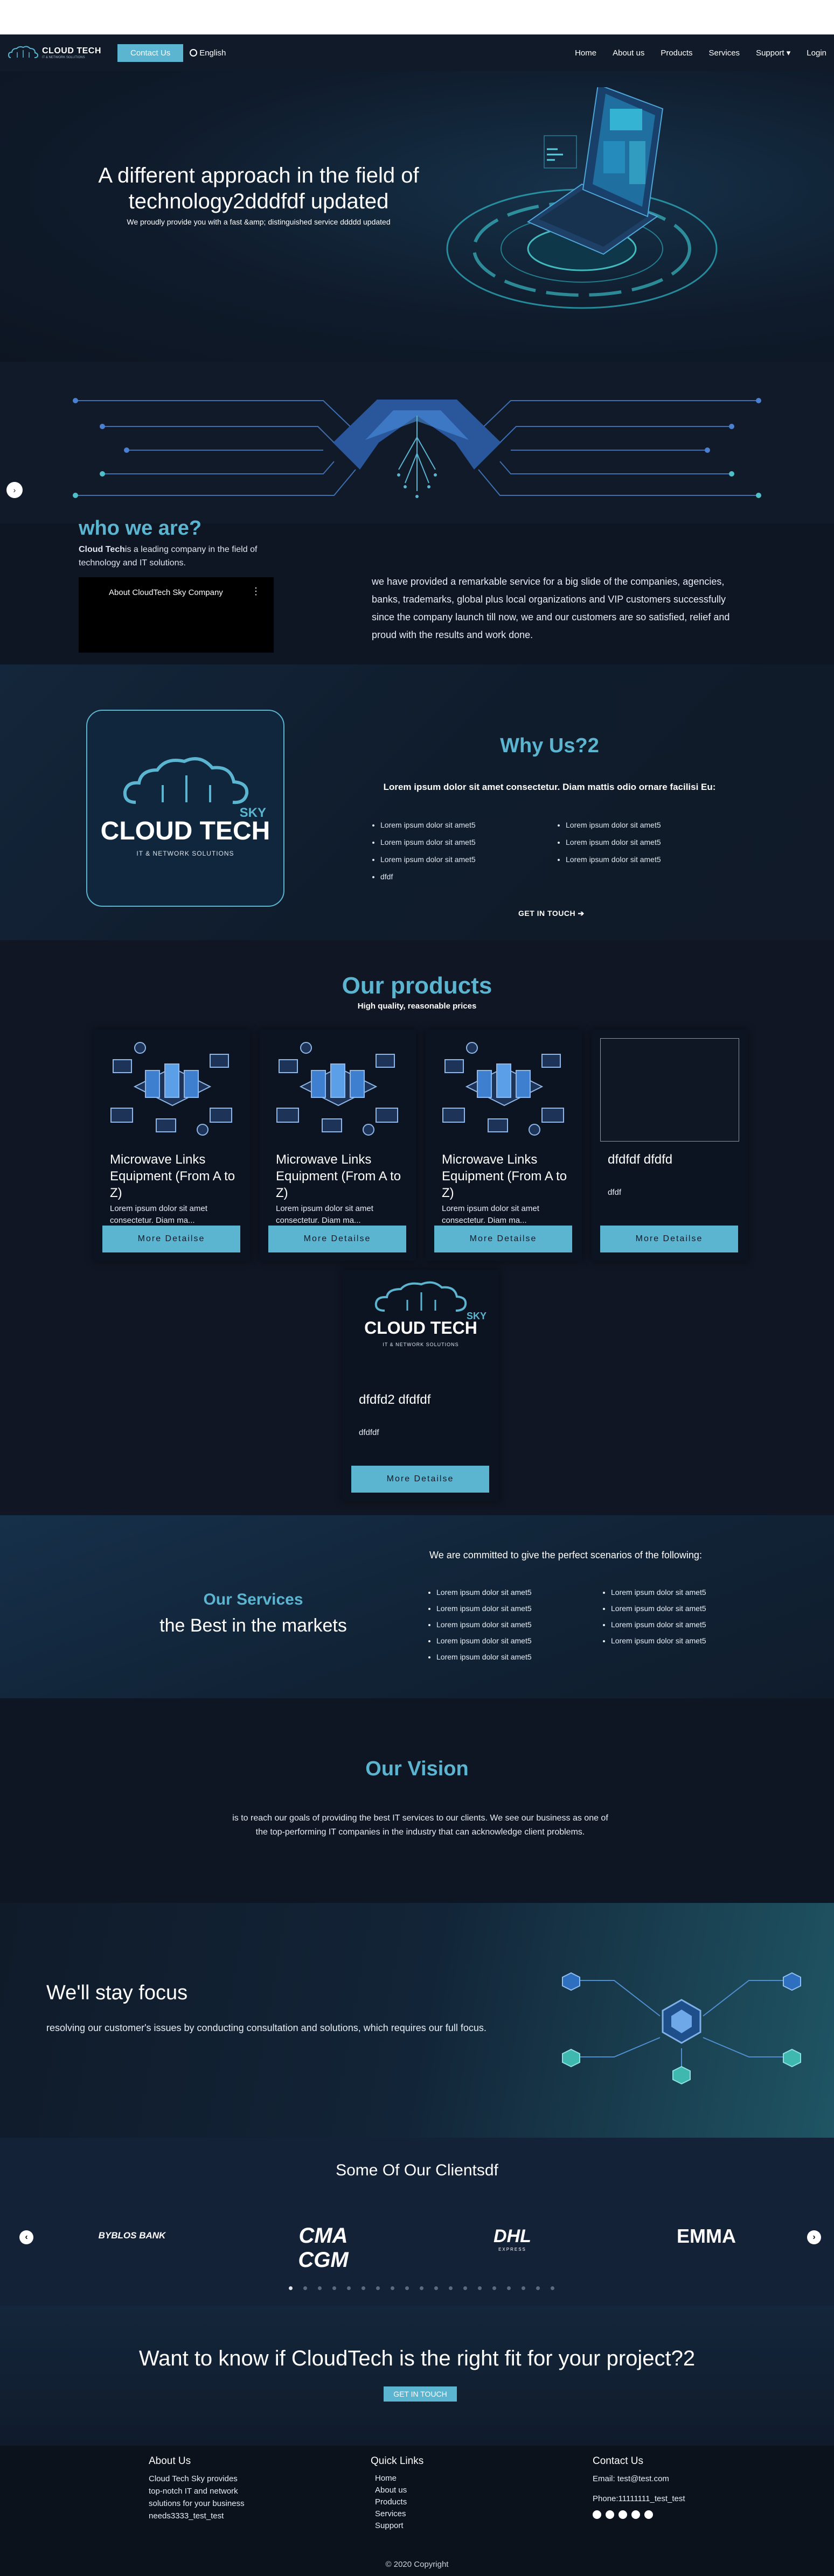 The image size is (834, 2576). What do you see at coordinates (549, 745) in the screenshot?
I see `why-title: Why Us?2` at bounding box center [549, 745].